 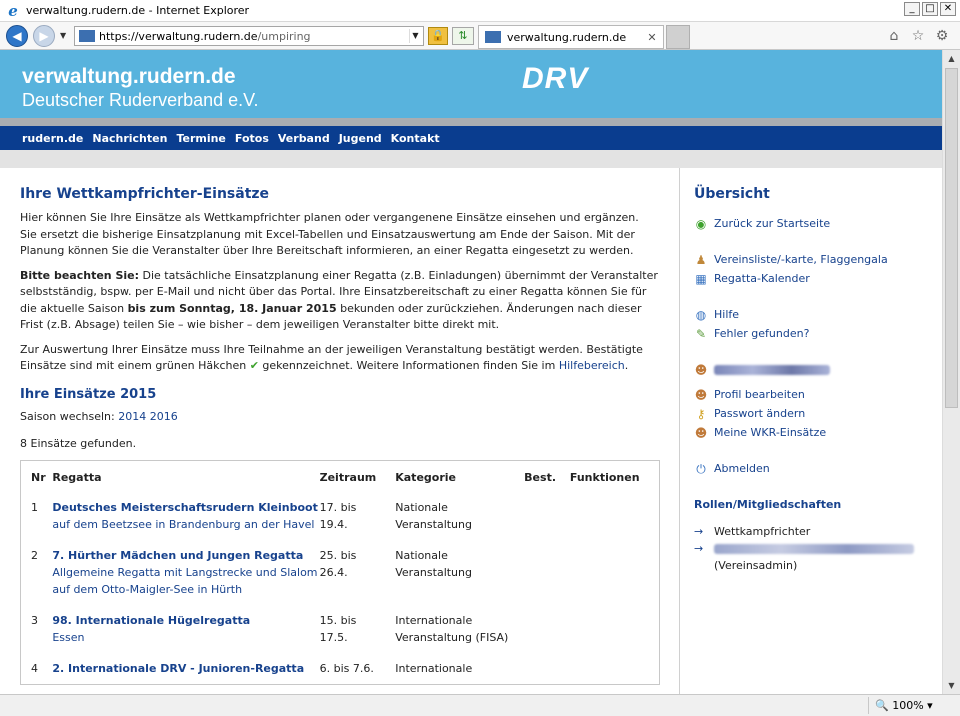 I want to click on kategorie: Nationale, so click(x=421, y=507).